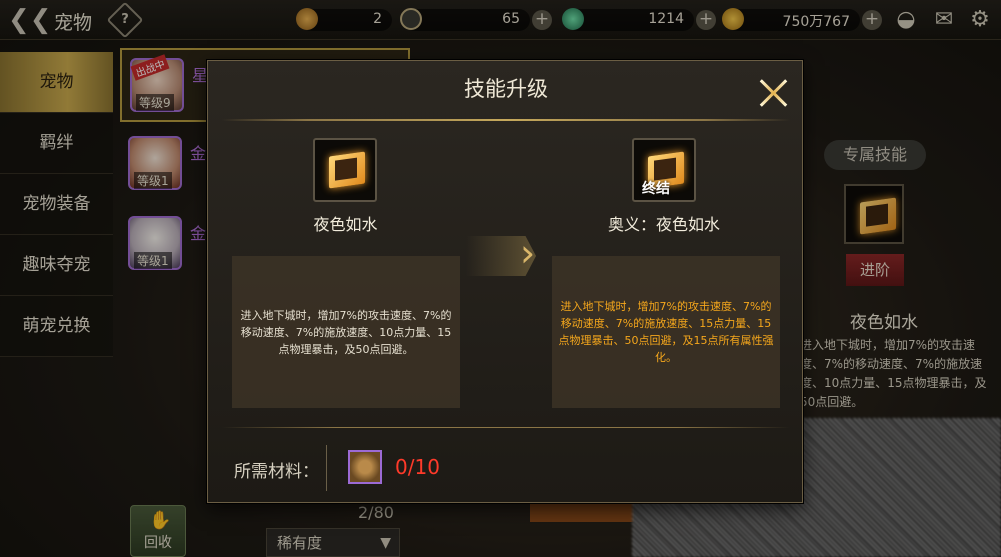 This screenshot has width=1001, height=557. Describe the element at coordinates (774, 93) in the screenshot. I see `close-icon` at that location.